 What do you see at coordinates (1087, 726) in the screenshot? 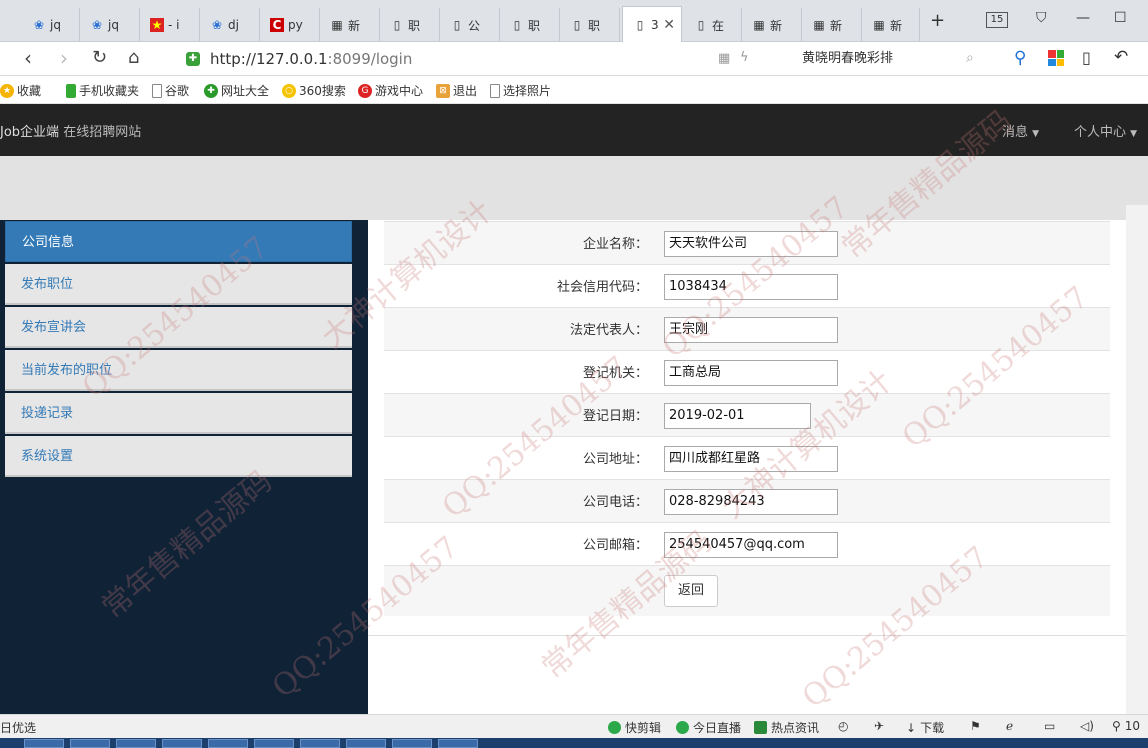
I see `volume-icon: ◁)` at bounding box center [1087, 726].